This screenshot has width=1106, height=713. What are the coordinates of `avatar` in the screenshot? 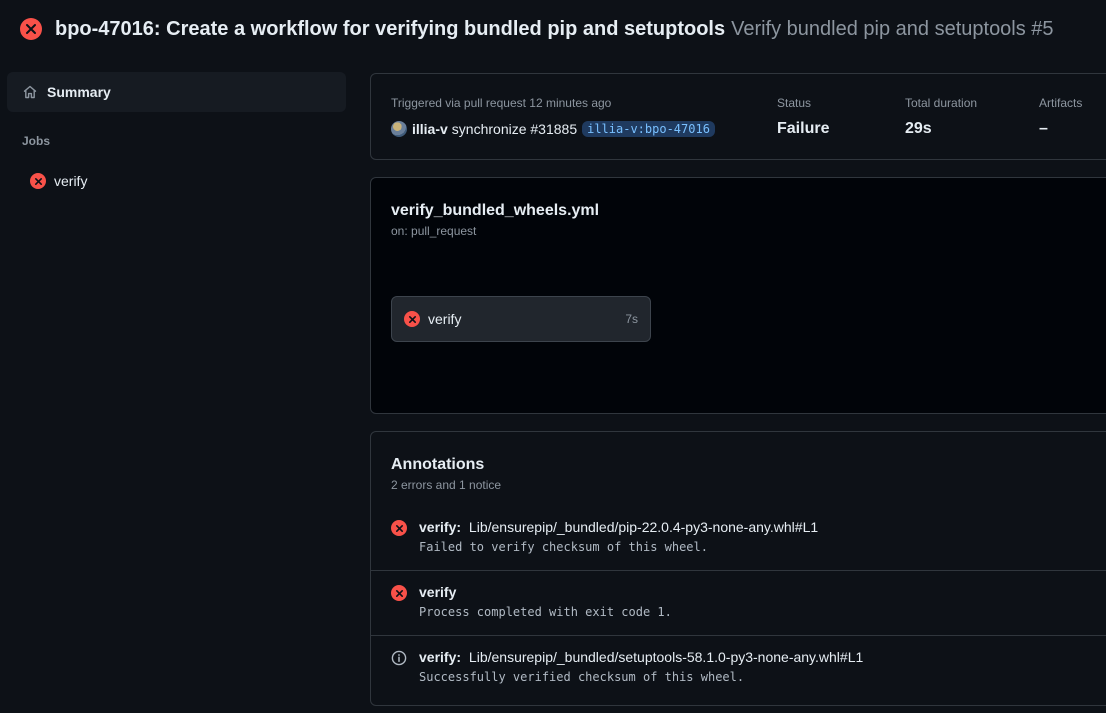 It's located at (399, 129).